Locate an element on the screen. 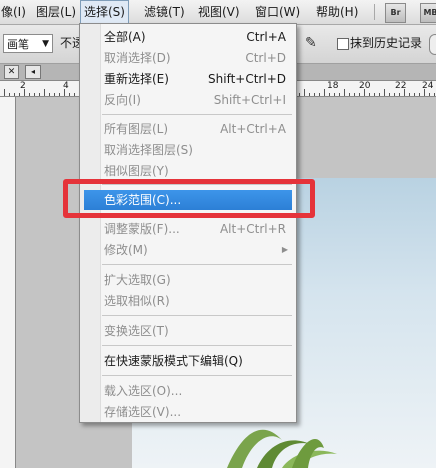 This screenshot has height=468, width=436. menu-item-shortcut: Alt+Ctrl+A is located at coordinates (253, 129).